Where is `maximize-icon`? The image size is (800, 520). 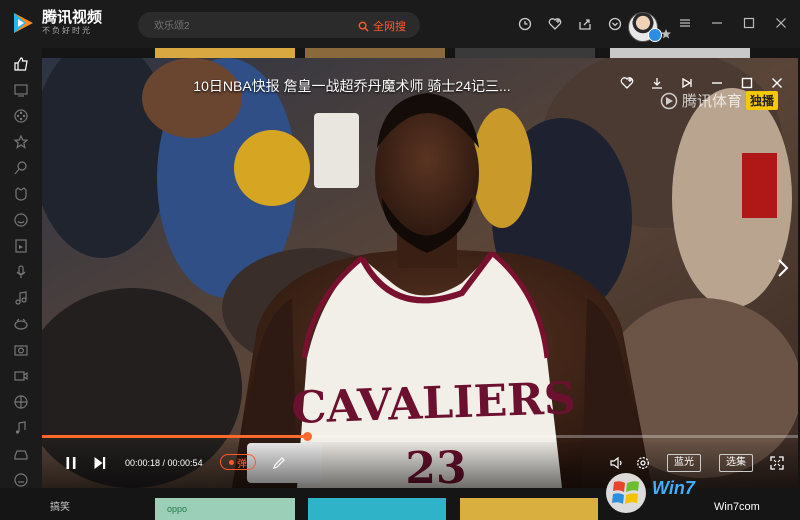
maximize-icon is located at coordinates (749, 23).